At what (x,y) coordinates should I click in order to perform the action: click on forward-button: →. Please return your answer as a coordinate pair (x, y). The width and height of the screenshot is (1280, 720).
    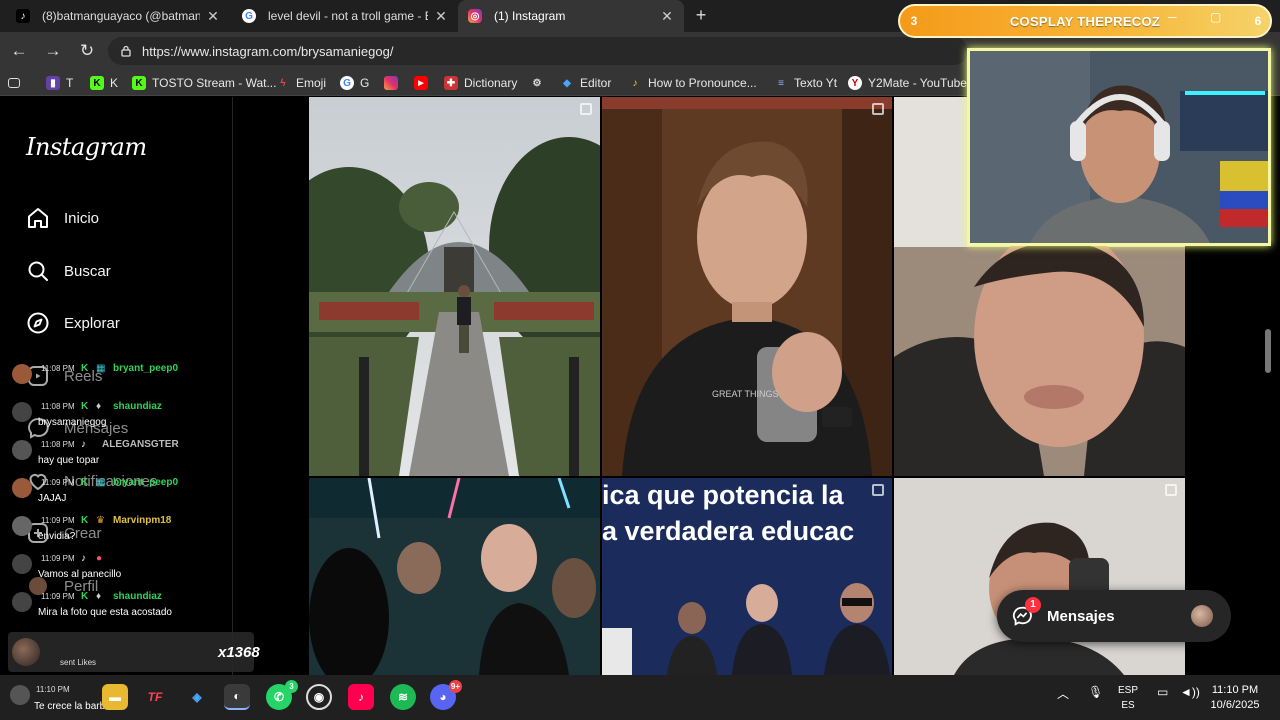
    Looking at the image, I should click on (53, 51).